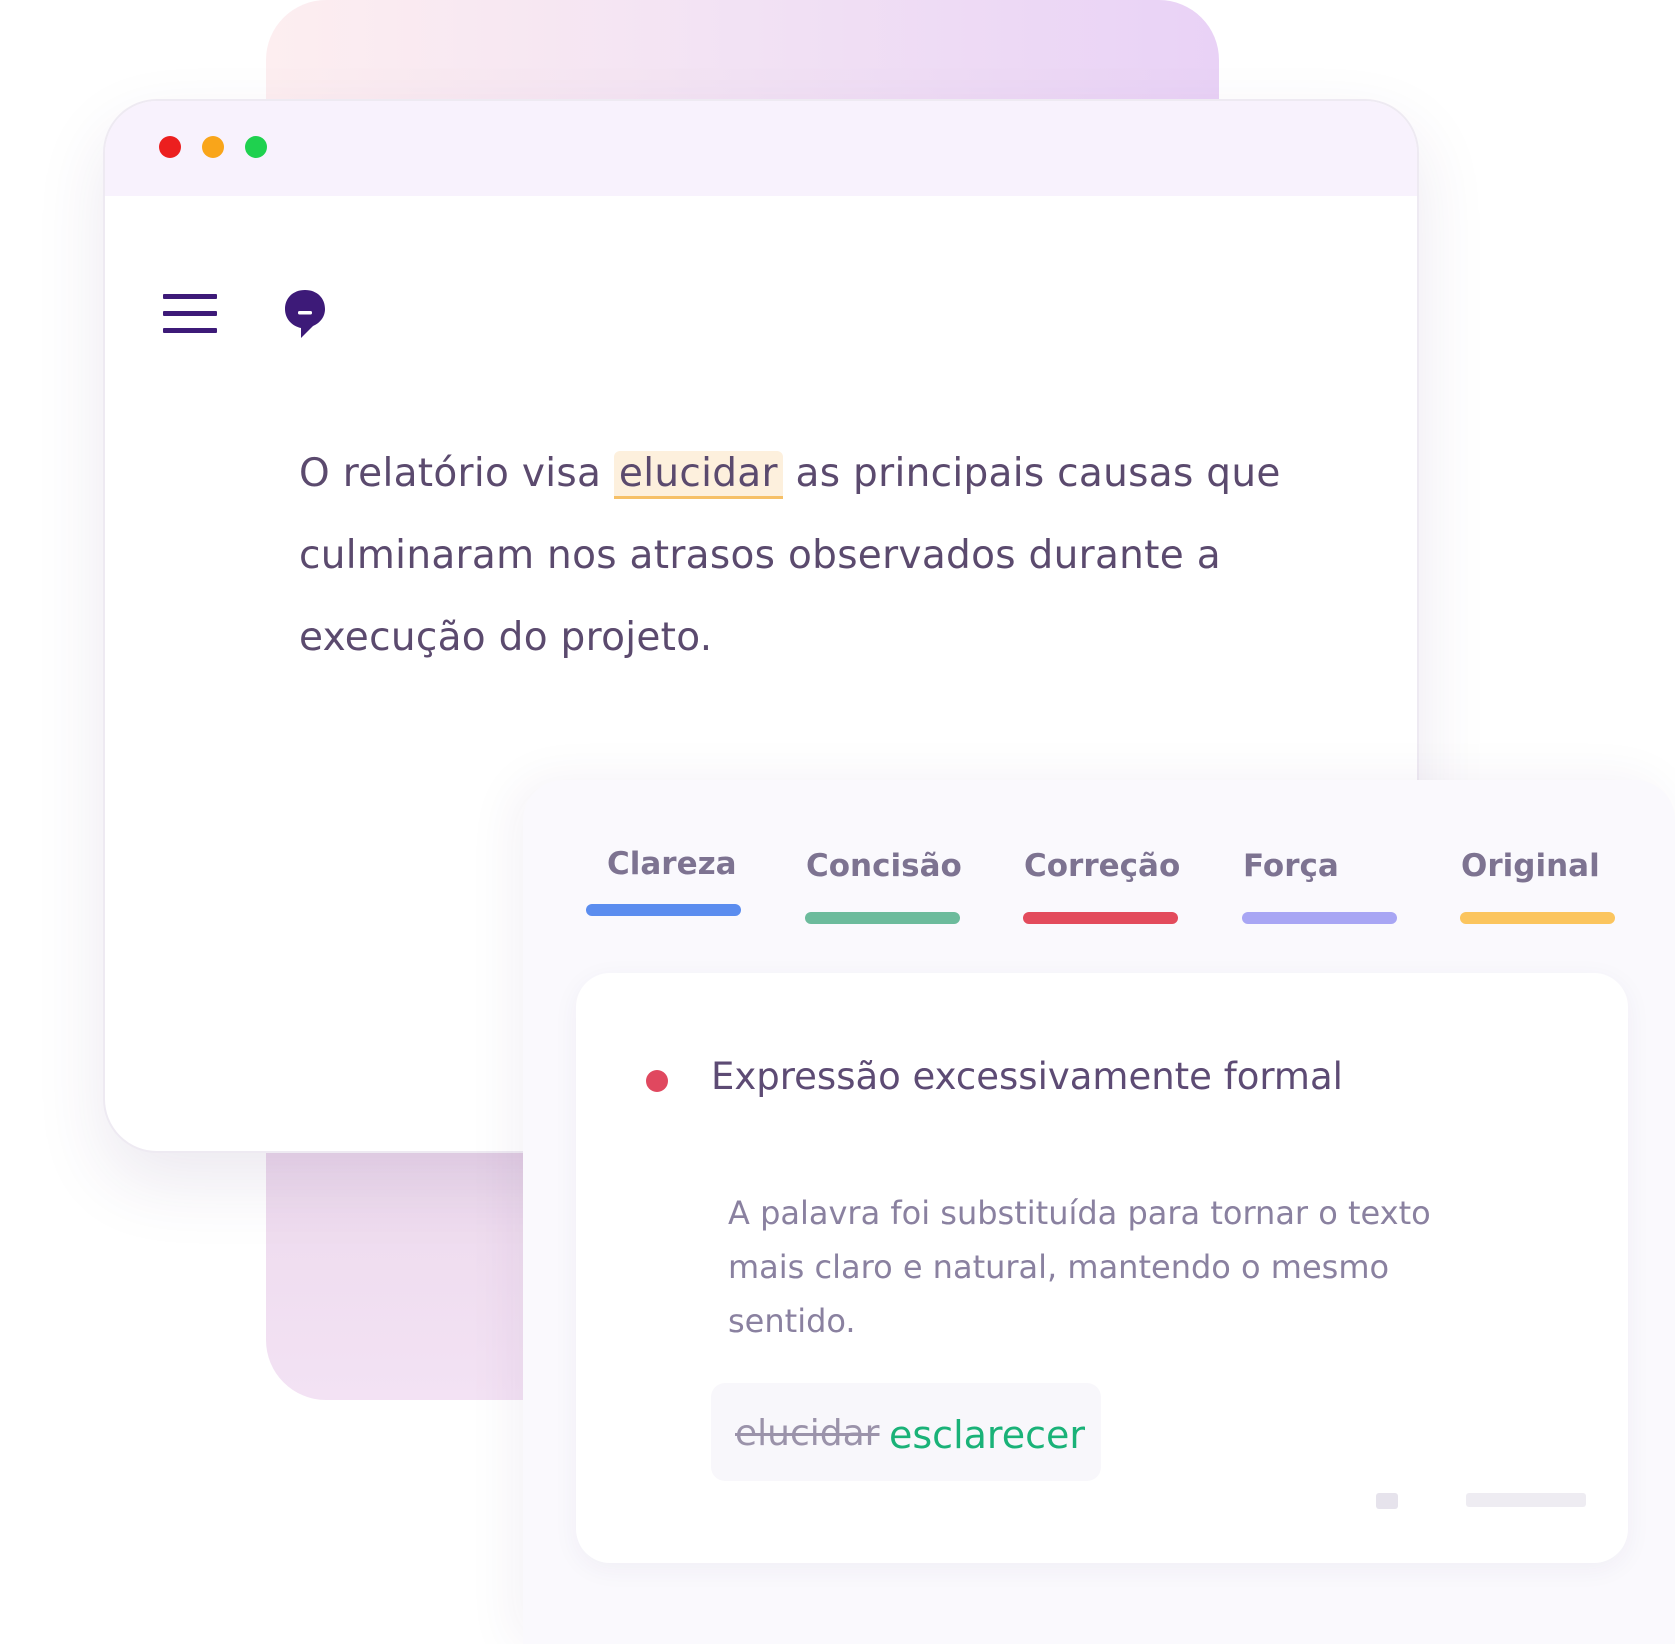 This screenshot has width=1675, height=1644. I want to click on speech-bubble-logo-icon, so click(305, 314).